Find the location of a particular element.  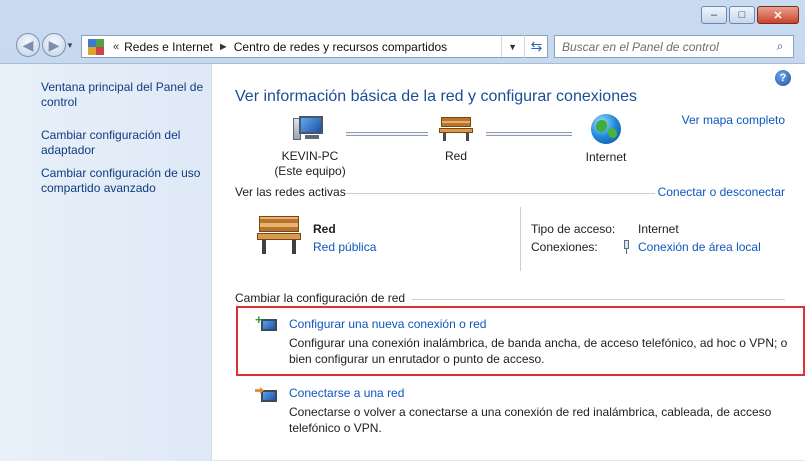

refresh-icon: ⇆ is located at coordinates (536, 46).